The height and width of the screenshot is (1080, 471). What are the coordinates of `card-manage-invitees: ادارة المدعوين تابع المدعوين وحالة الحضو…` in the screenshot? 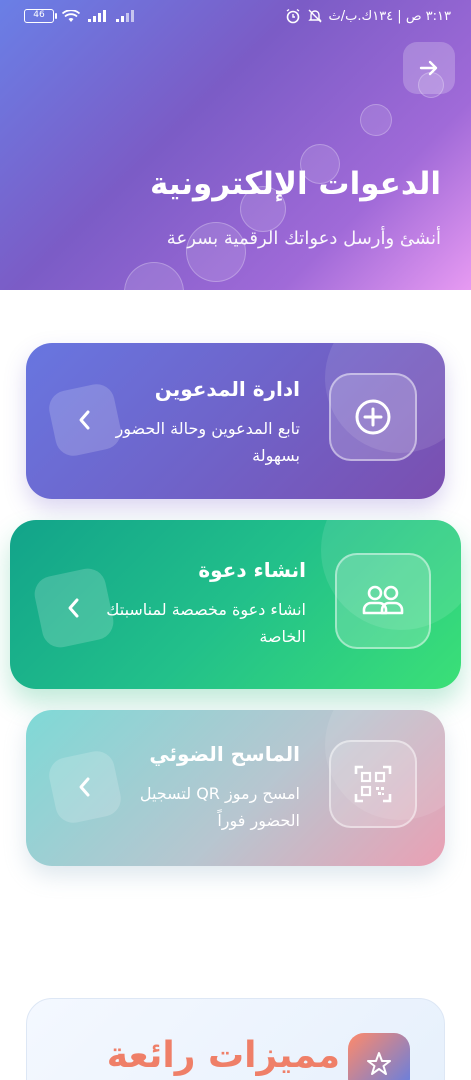 It's located at (235, 421).